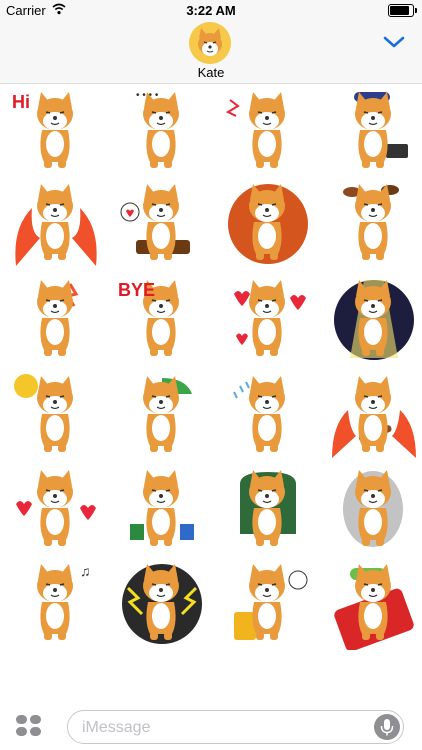 This screenshot has width=422, height=750. I want to click on sticker-spotlight-icon, so click(374, 320).